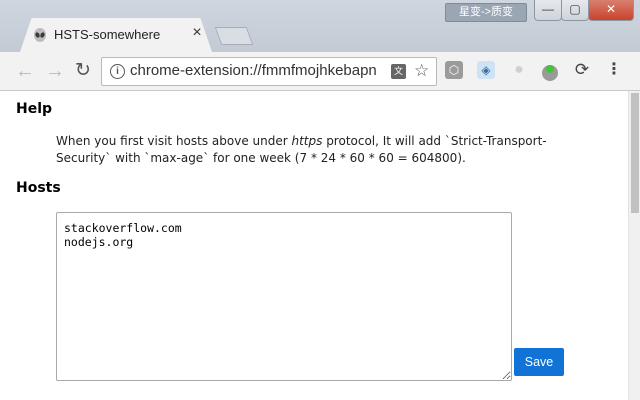  What do you see at coordinates (611, 10) in the screenshot?
I see `close-window-button: ✕` at bounding box center [611, 10].